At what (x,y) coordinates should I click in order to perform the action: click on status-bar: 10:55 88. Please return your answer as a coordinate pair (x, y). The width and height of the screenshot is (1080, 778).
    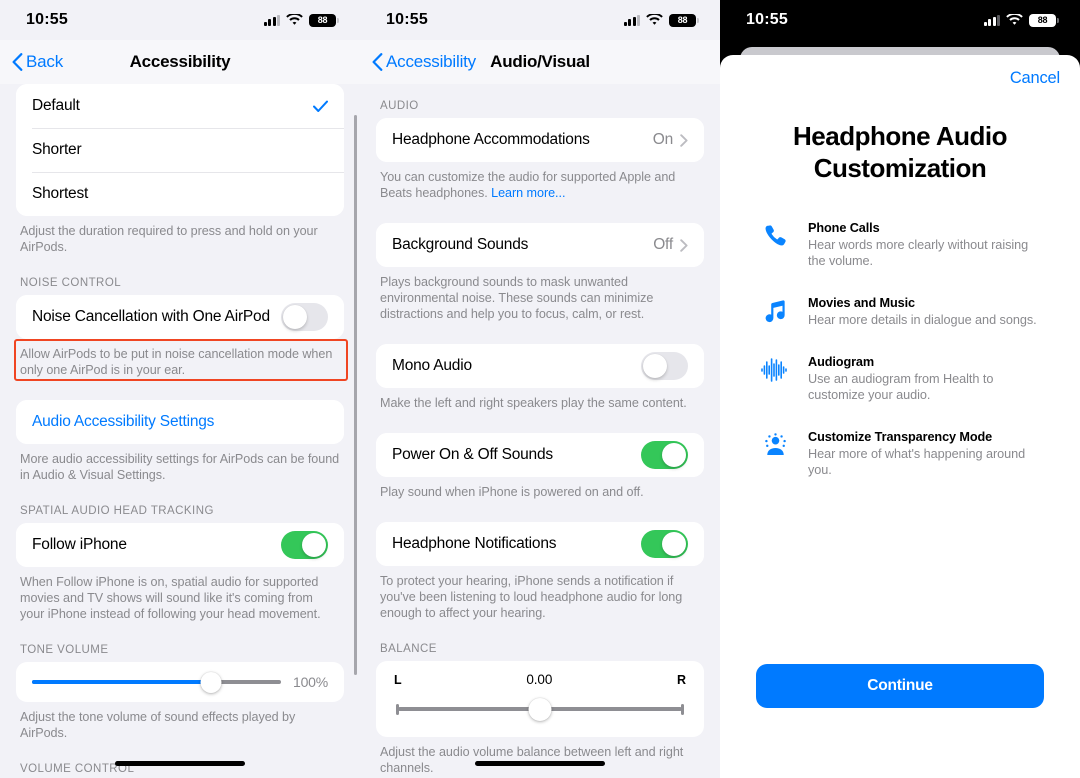
    Looking at the image, I should click on (180, 20).